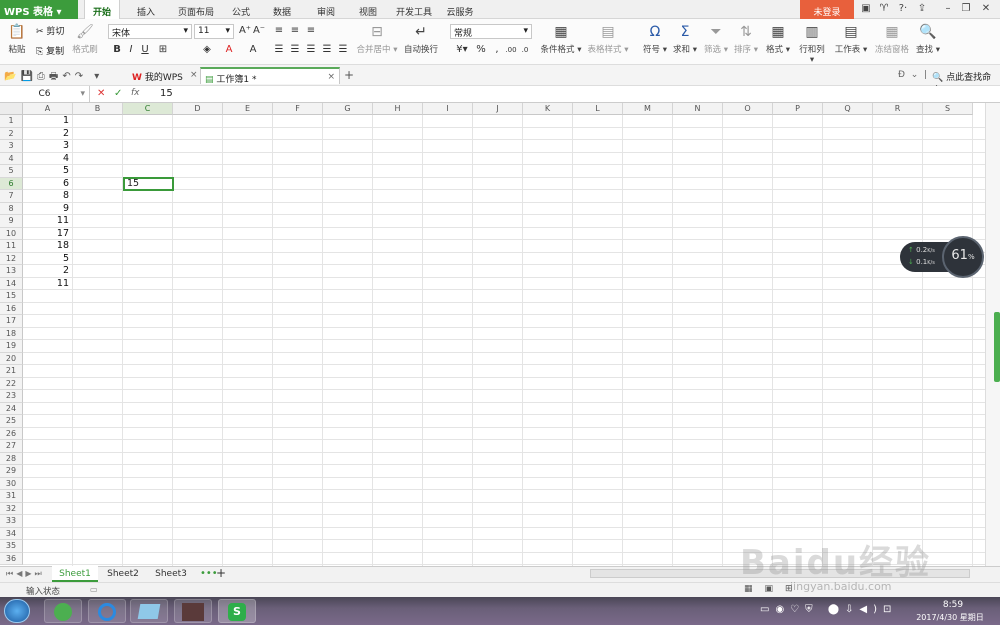  What do you see at coordinates (986, 9) in the screenshot?
I see `close-icon: ✕` at bounding box center [986, 9].